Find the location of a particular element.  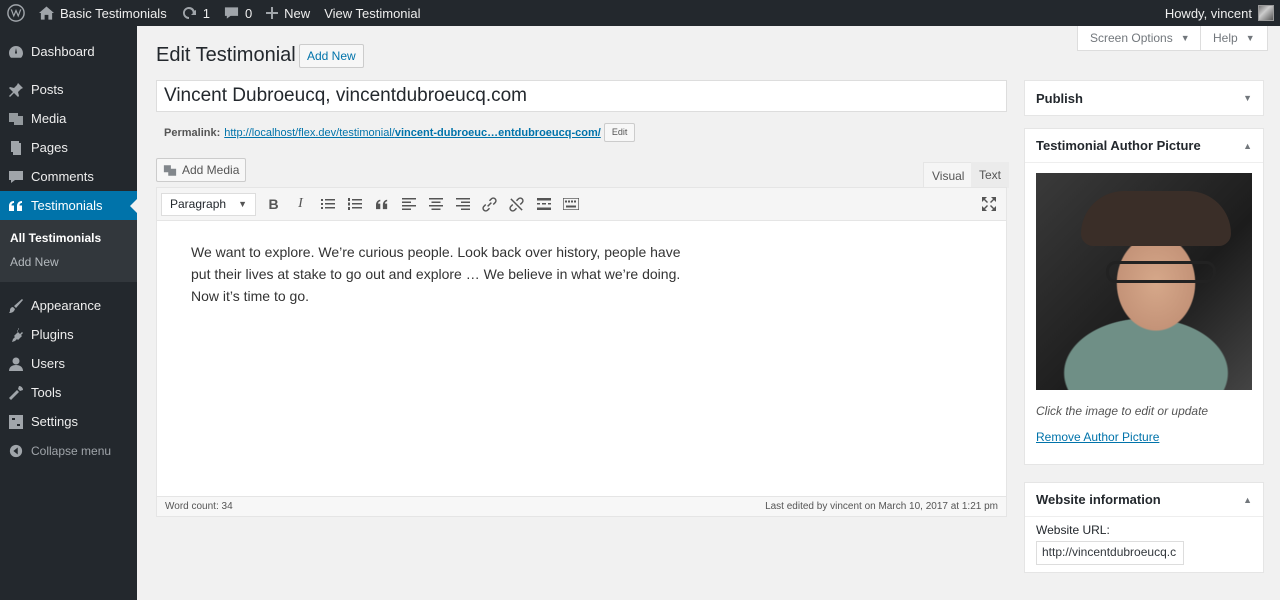

distraction-free-button is located at coordinates (988, 204).